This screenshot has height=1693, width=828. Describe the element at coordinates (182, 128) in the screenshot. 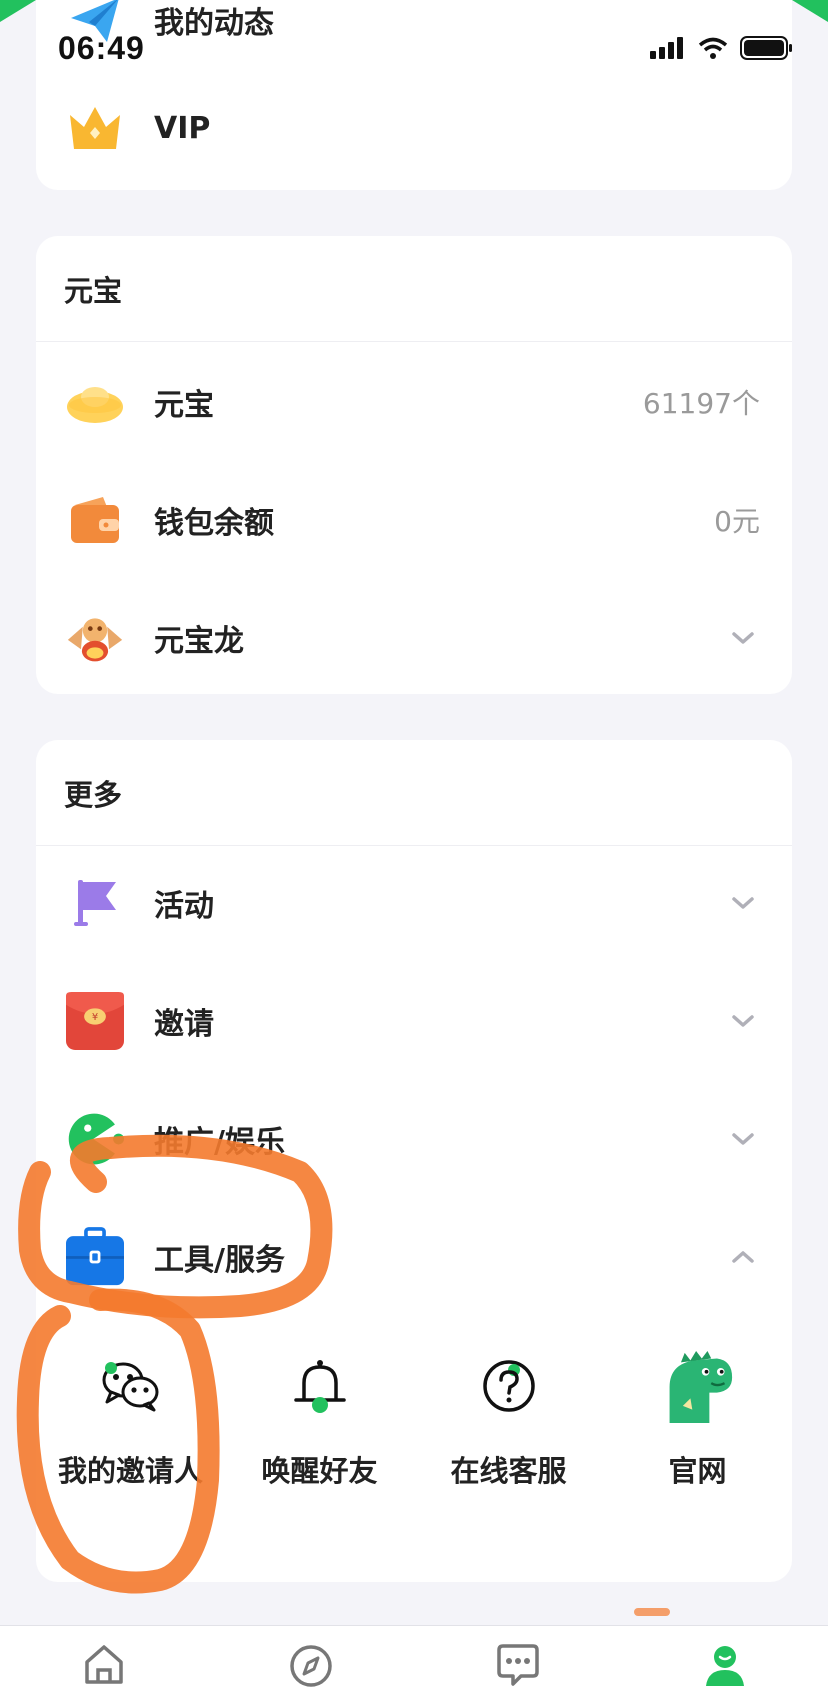

I see `row-label: VIP` at that location.